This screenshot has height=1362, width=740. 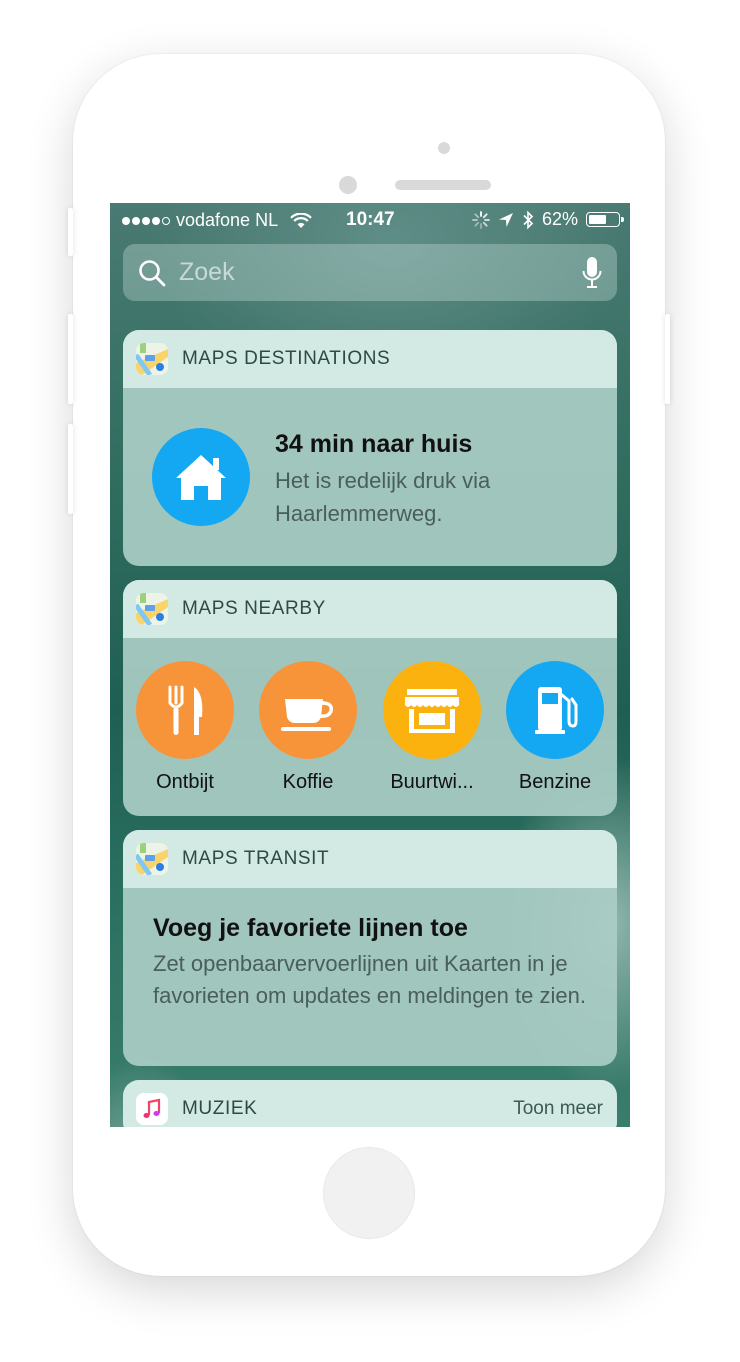 I want to click on home-button, so click(x=369, y=1193).